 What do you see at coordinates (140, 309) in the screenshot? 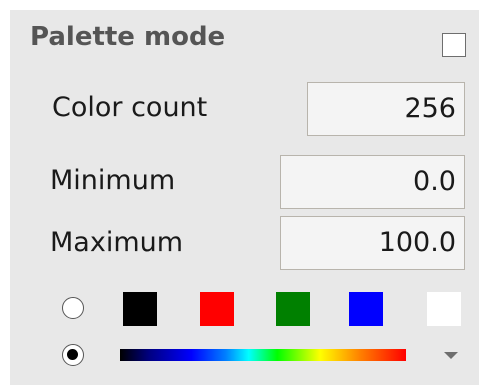
I see `black-swatch` at bounding box center [140, 309].